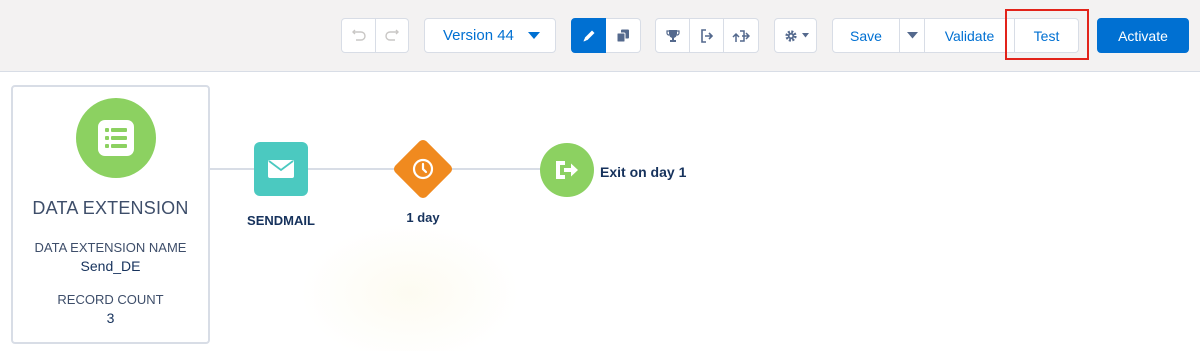 Image resolution: width=1200 pixels, height=351 pixels. I want to click on envelope-icon, so click(281, 169).